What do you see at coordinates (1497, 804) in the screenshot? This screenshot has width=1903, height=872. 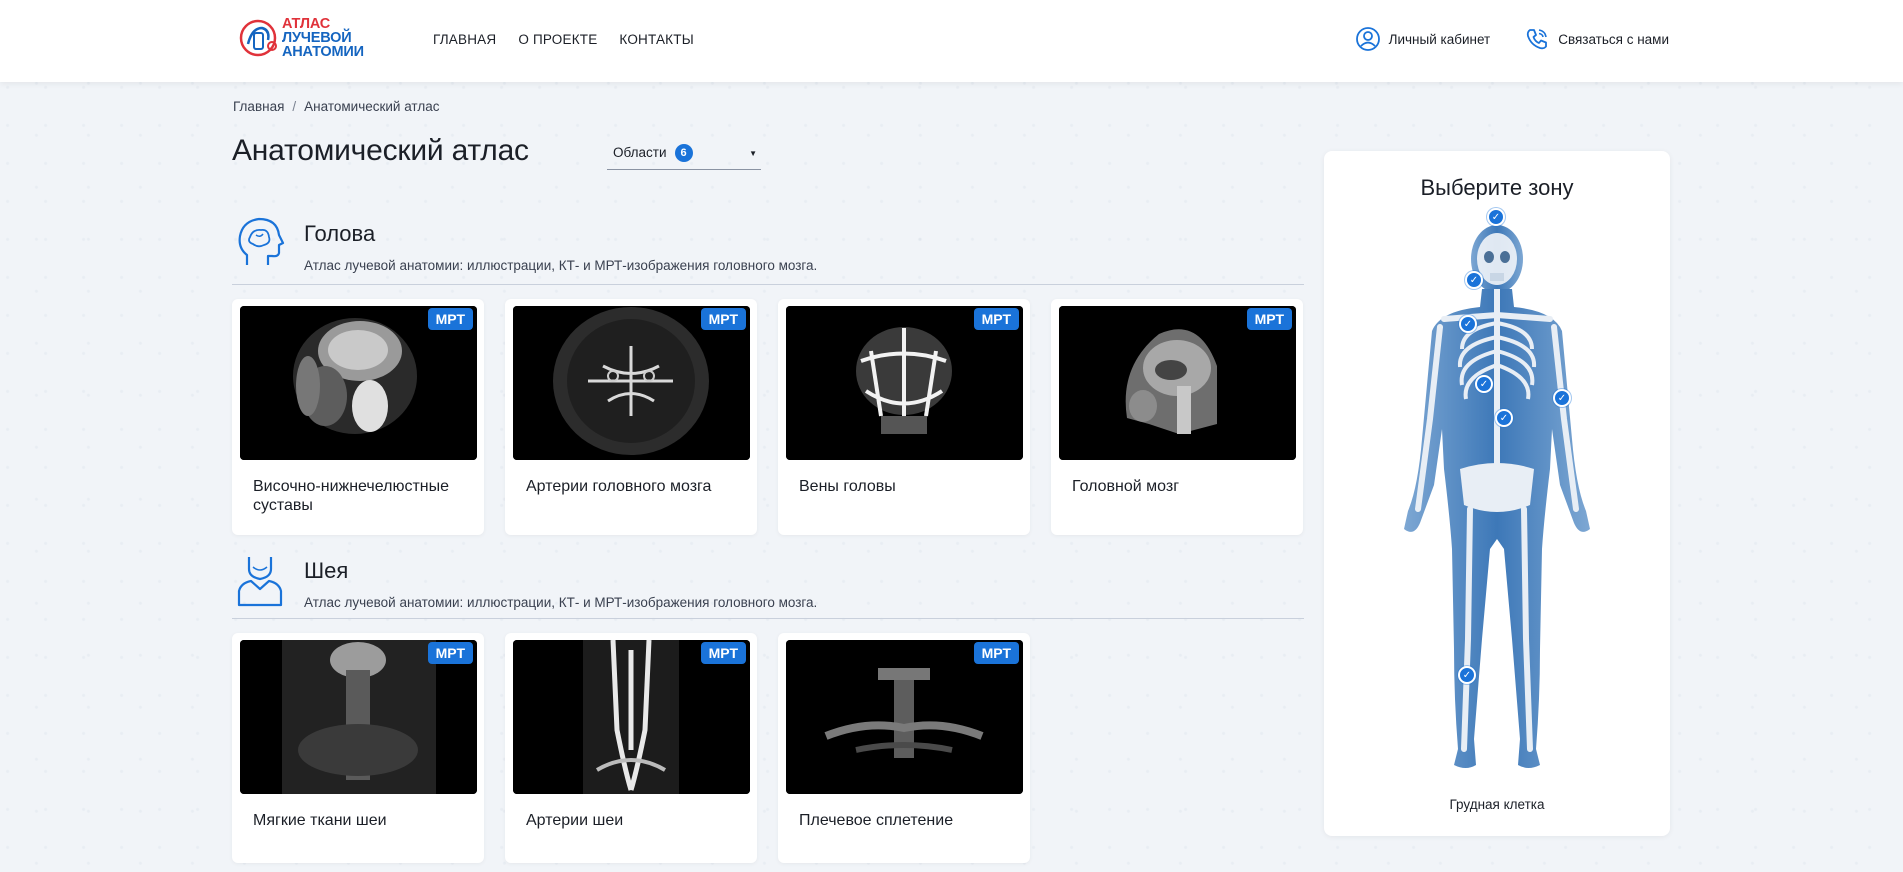 I see `selected-zone-label: Грудная клетка` at bounding box center [1497, 804].